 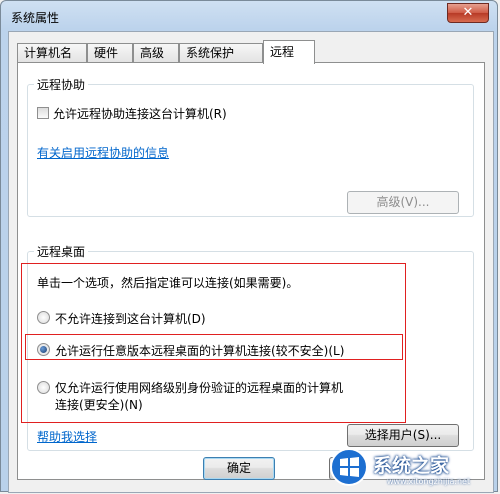 I want to click on windows-logo-icon, so click(x=349, y=467).